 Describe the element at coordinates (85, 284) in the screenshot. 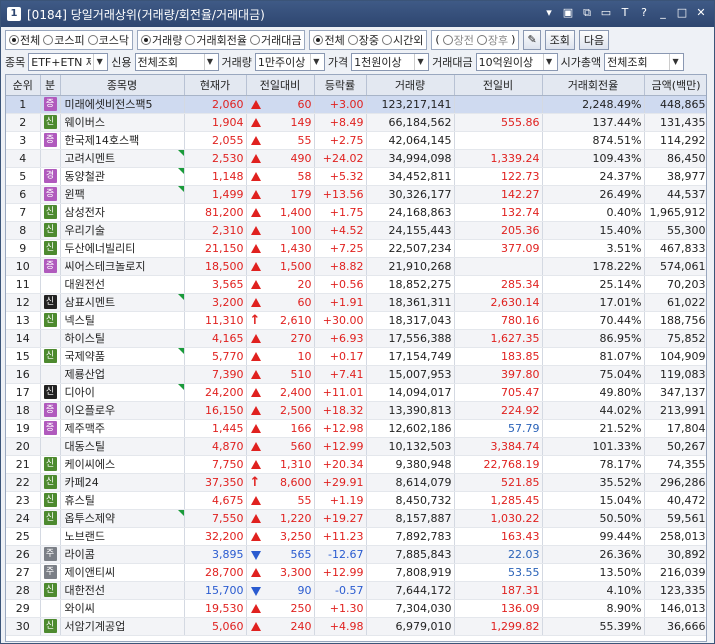

I see `stock-name: 대원전선` at that location.